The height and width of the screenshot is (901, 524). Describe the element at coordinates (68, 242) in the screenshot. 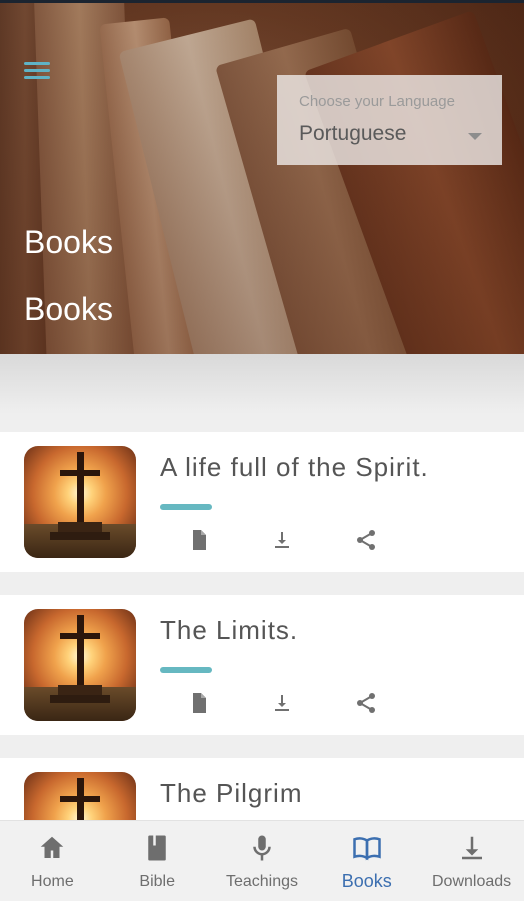

I see `page-title: Books` at that location.